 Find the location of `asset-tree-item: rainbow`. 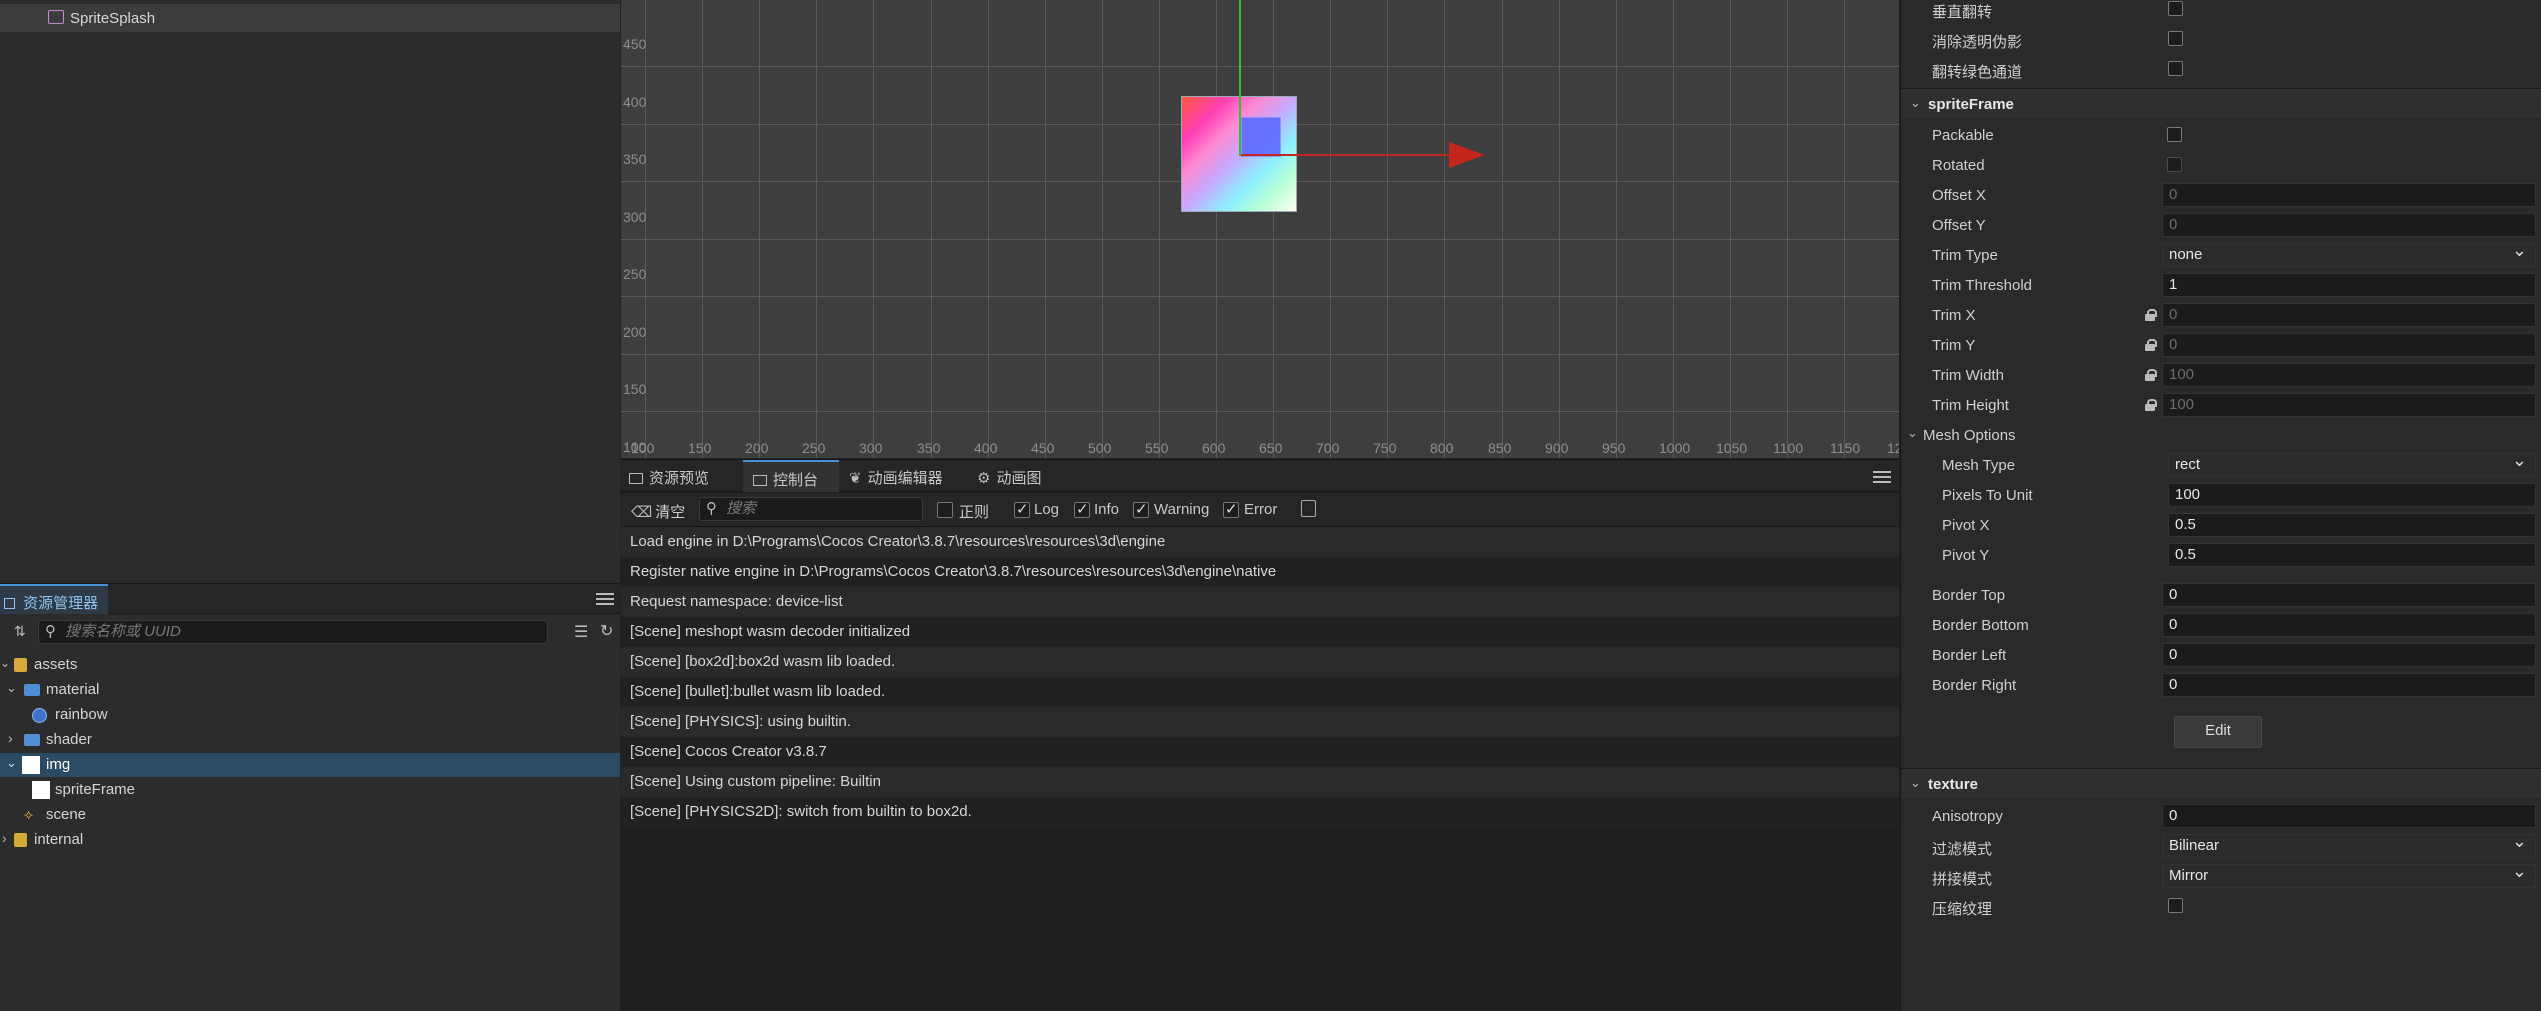

asset-tree-item: rainbow is located at coordinates (310, 715).